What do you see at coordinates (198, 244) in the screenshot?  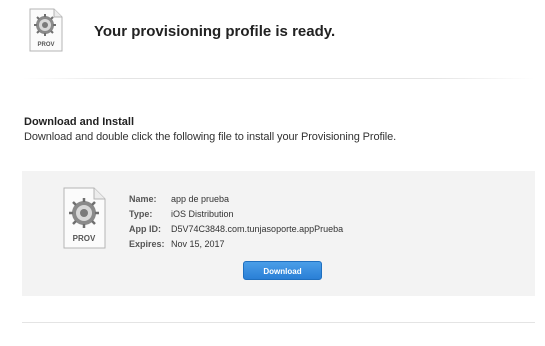 I see `detail-value: Nov 15, 2017` at bounding box center [198, 244].